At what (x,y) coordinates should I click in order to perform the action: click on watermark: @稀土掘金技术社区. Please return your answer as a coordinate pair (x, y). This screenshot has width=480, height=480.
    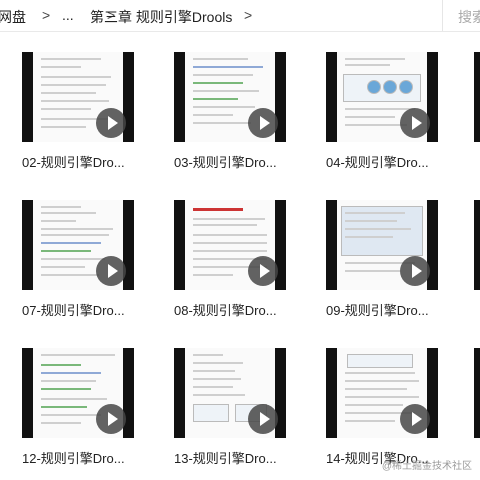
    Looking at the image, I should click on (426, 466).